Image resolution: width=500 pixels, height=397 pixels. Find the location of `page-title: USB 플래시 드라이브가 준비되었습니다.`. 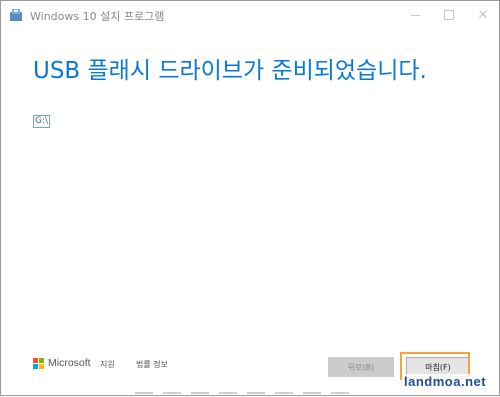

page-title: USB 플래시 드라이브가 준비되었습니다. is located at coordinates (230, 71).